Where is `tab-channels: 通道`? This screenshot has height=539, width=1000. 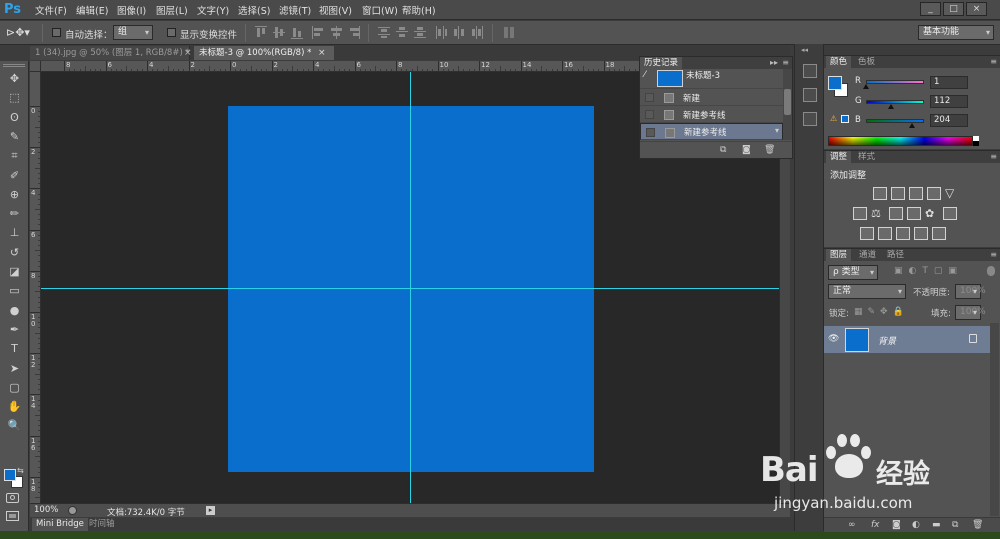
tab-channels: 通道 is located at coordinates (867, 255).